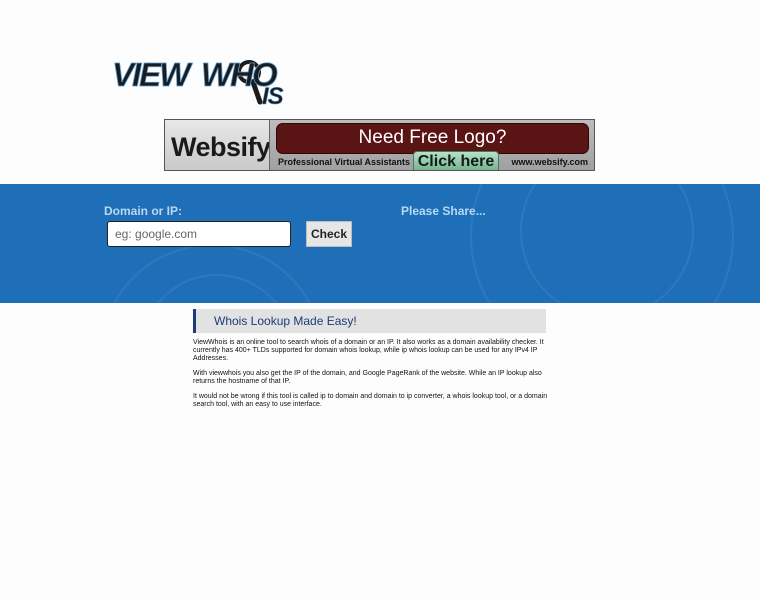  I want to click on ad-url: www.websify.com, so click(549, 162).